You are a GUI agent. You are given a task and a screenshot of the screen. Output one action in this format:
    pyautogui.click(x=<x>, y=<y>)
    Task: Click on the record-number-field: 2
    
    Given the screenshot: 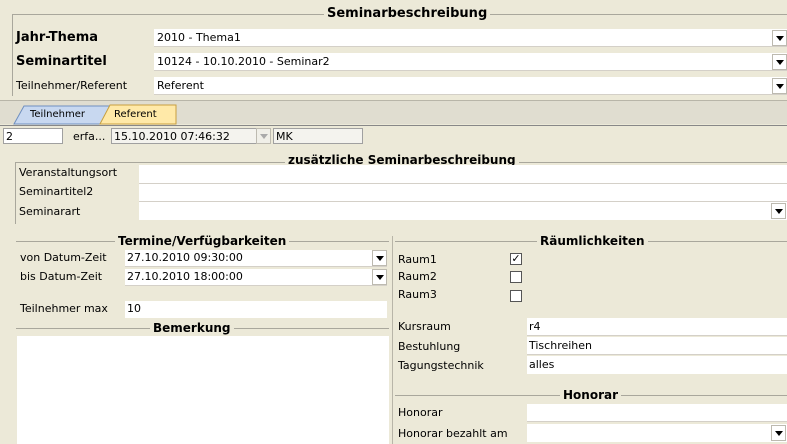 What is the action you would take?
    pyautogui.click(x=33, y=136)
    